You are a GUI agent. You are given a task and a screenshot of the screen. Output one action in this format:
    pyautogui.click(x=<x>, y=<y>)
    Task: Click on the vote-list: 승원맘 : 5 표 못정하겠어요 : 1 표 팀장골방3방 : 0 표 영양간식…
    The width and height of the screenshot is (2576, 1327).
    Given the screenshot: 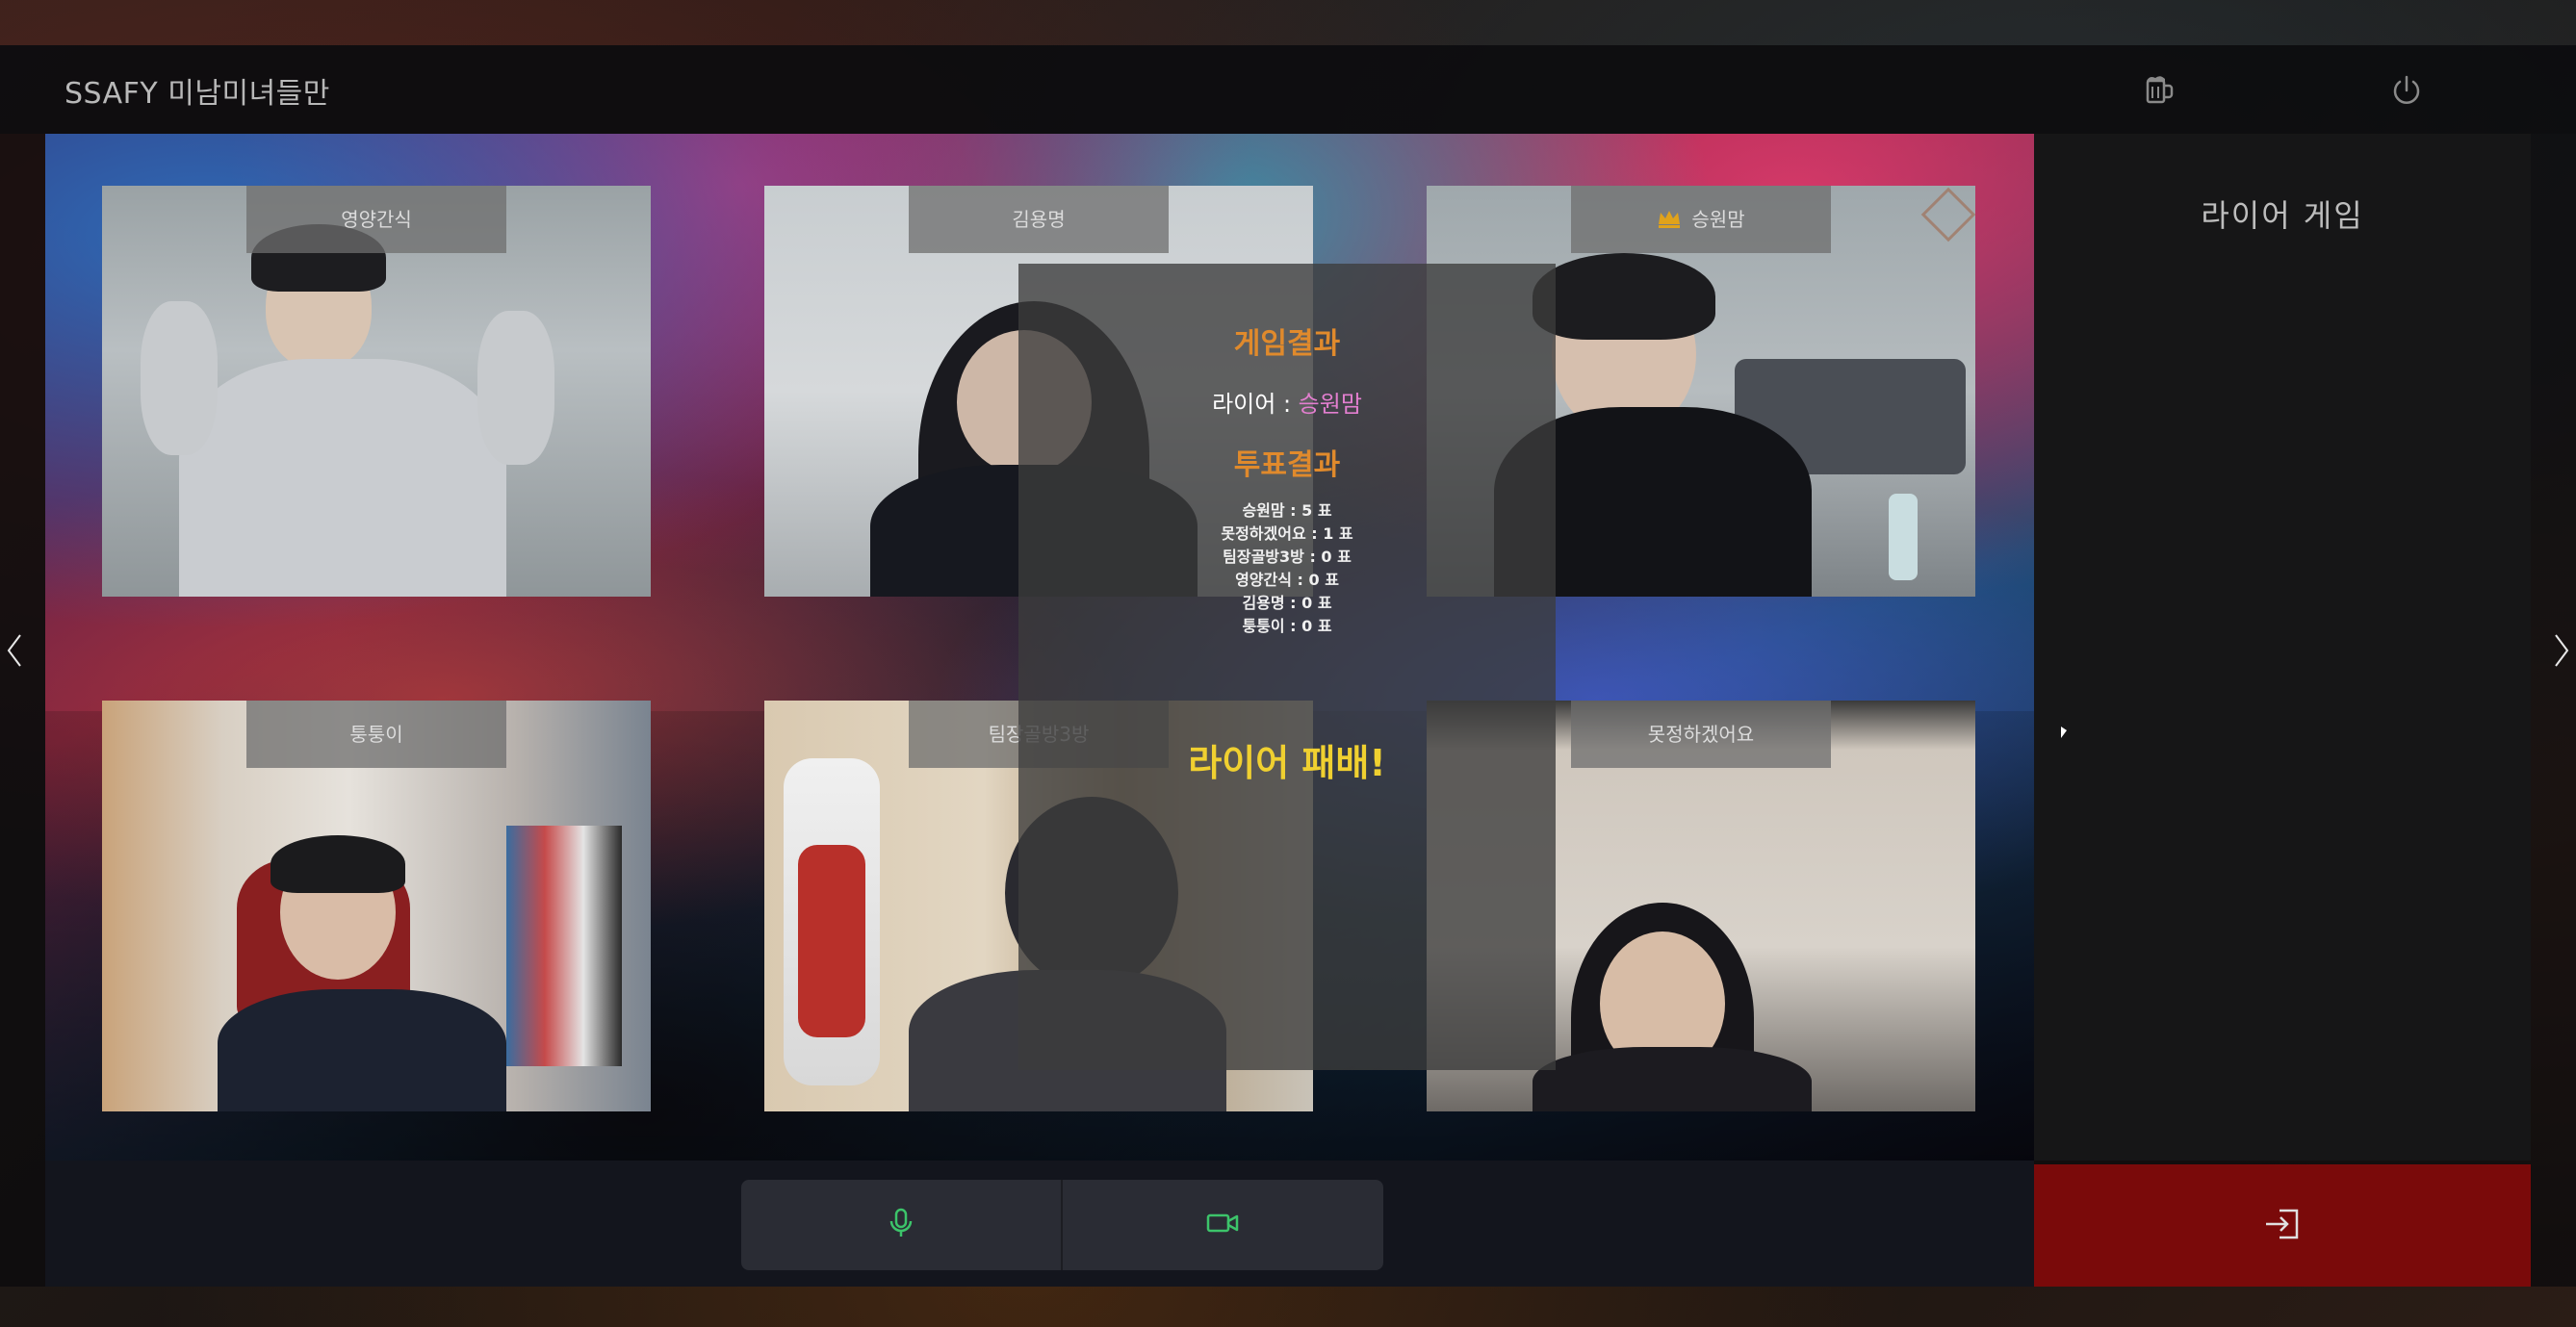 What is the action you would take?
    pyautogui.click(x=1287, y=568)
    